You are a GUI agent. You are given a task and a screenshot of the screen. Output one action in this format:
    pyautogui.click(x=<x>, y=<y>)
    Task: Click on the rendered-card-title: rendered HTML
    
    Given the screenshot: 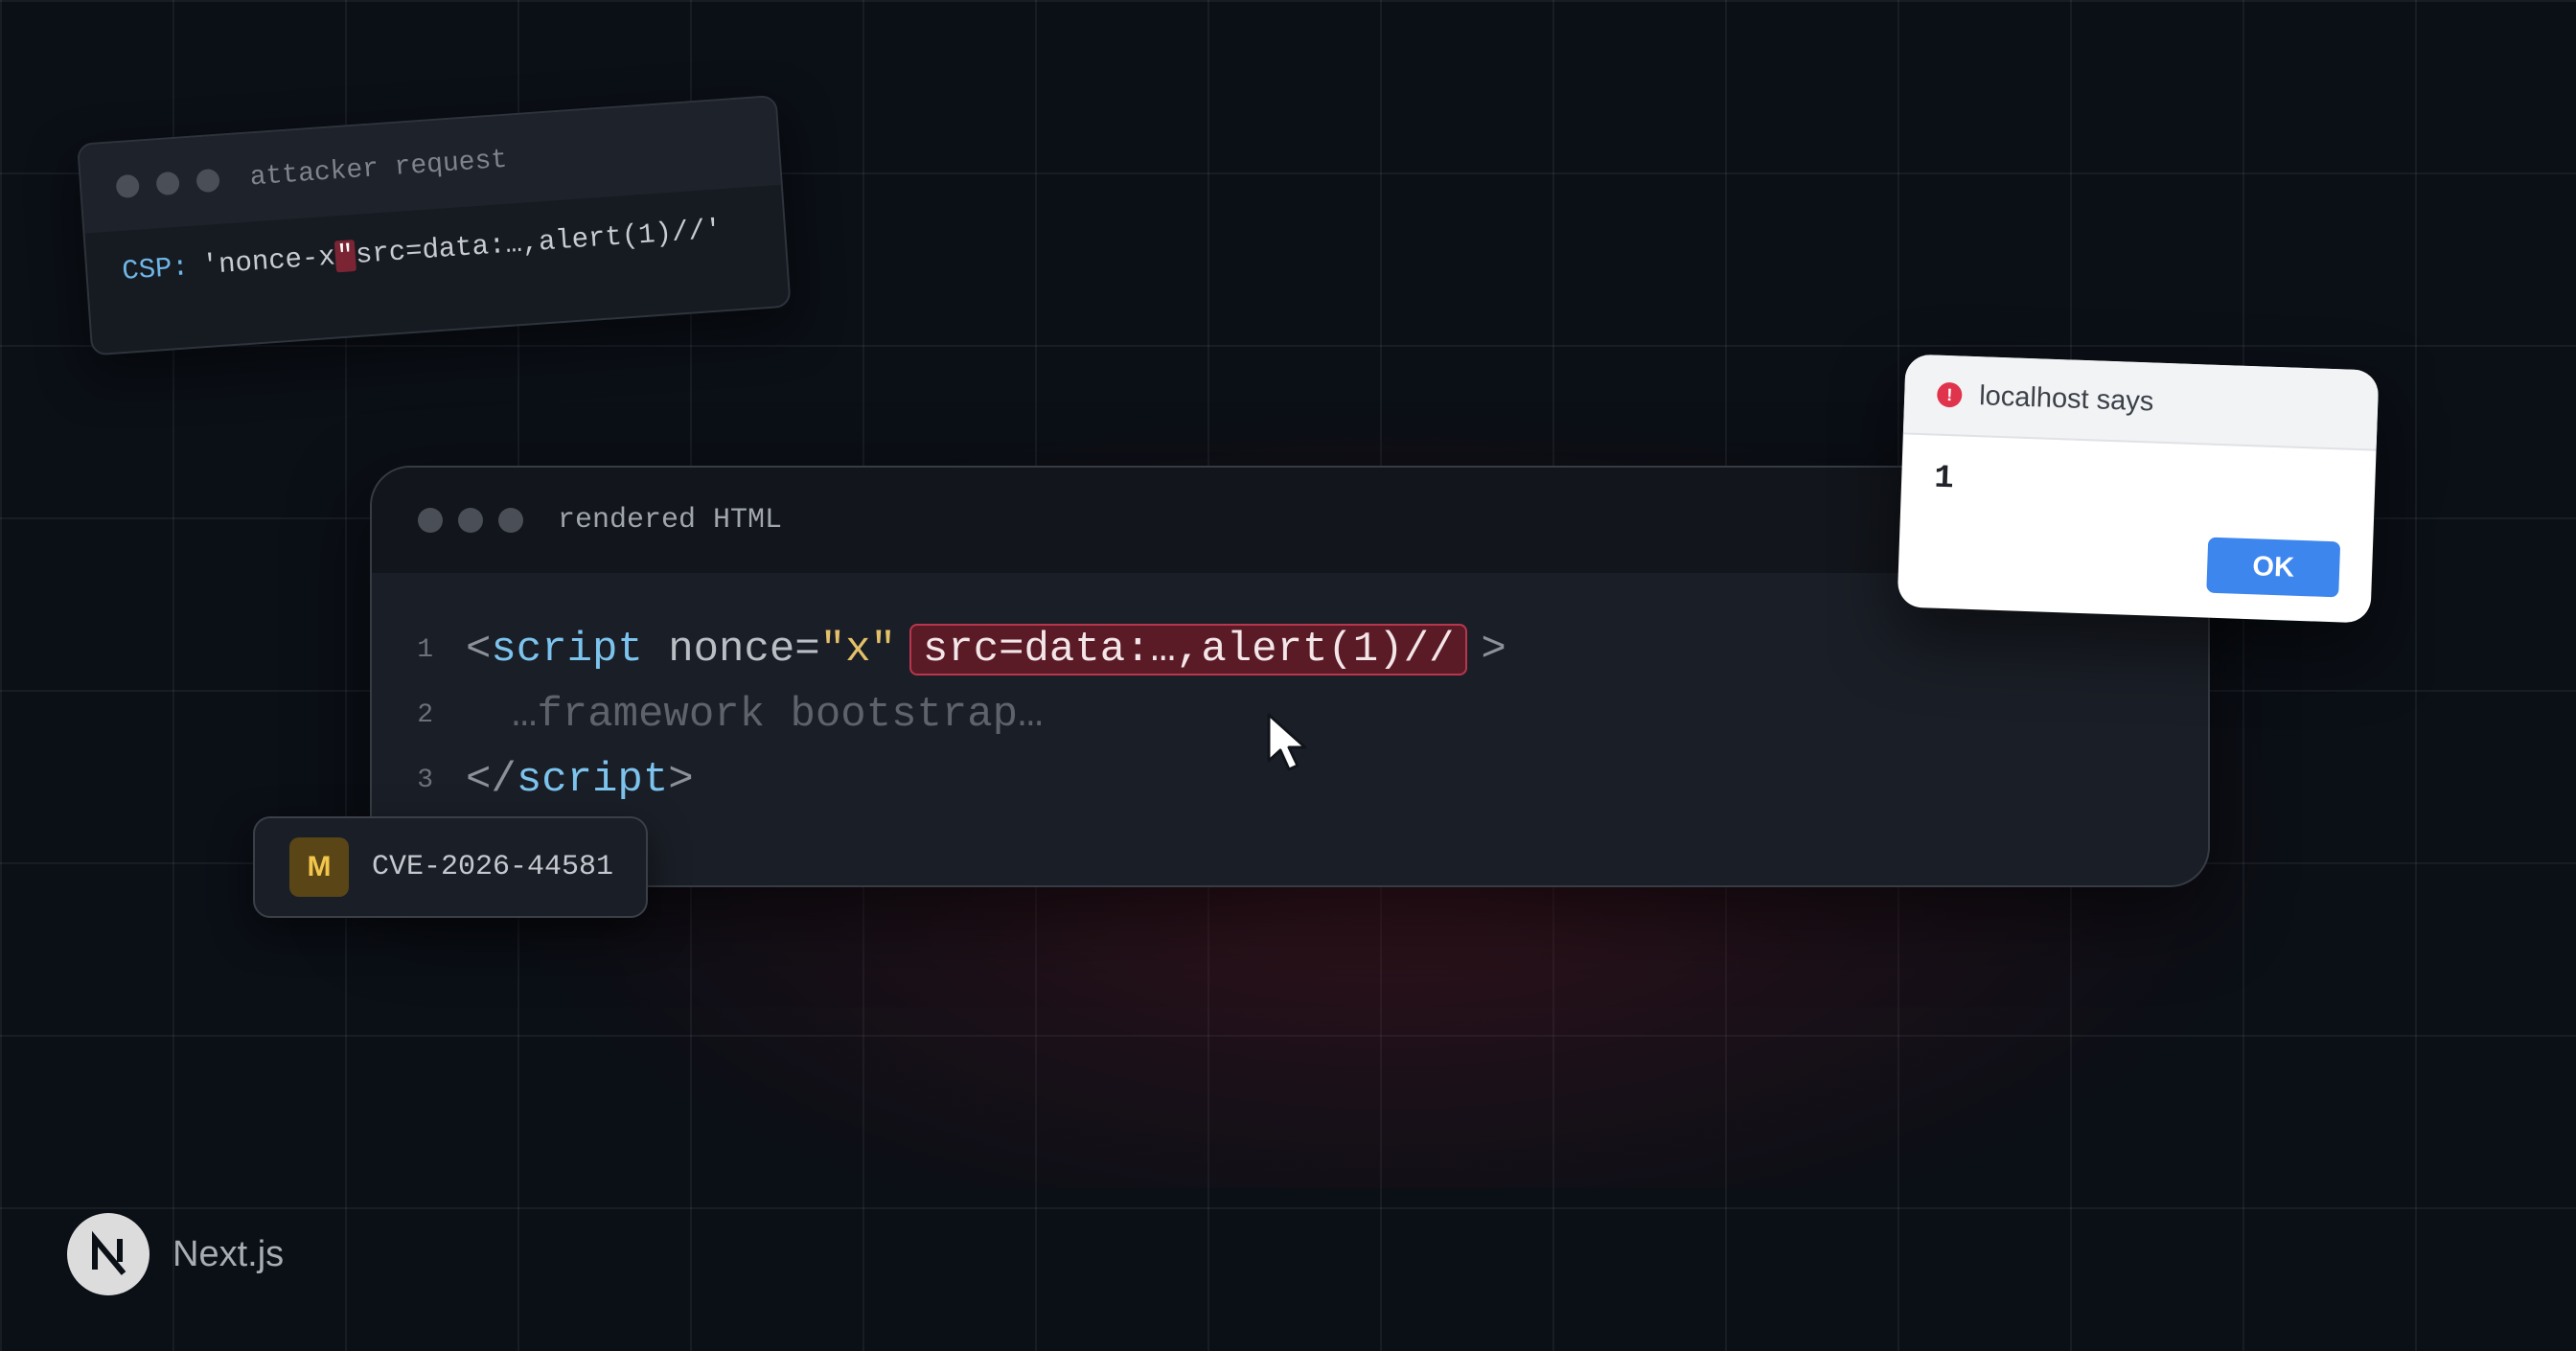 What is the action you would take?
    pyautogui.click(x=670, y=520)
    